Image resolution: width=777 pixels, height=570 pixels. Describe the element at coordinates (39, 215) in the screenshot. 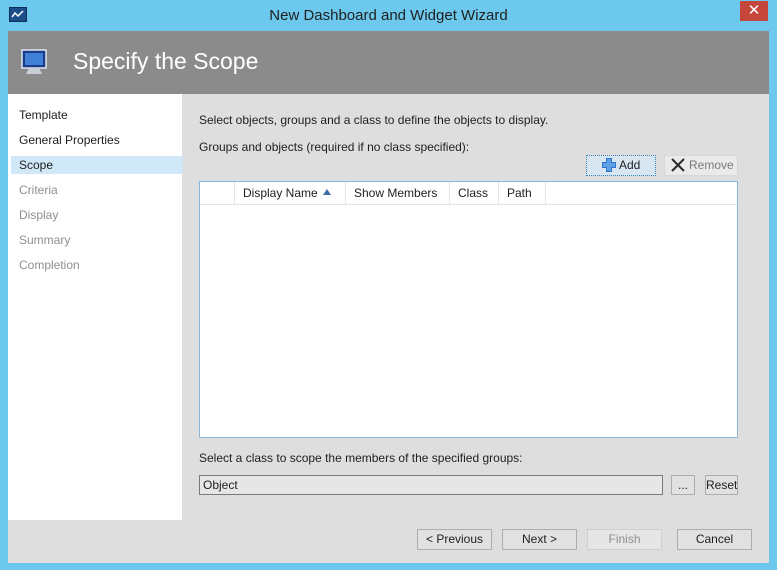

I see `nav-item-display: Display` at that location.